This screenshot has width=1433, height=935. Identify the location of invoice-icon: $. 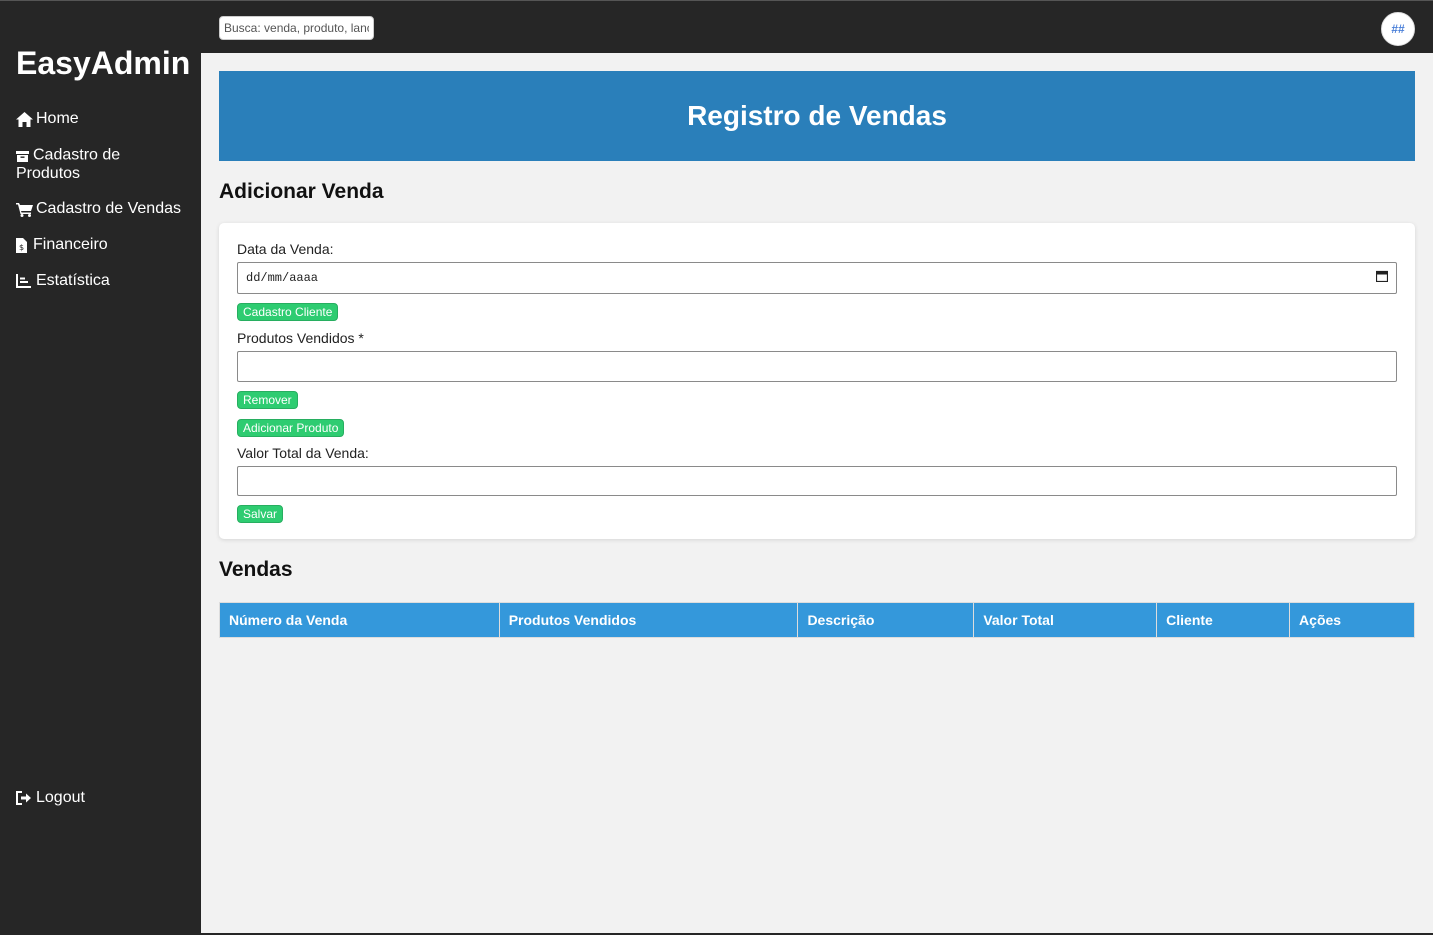
(23, 245).